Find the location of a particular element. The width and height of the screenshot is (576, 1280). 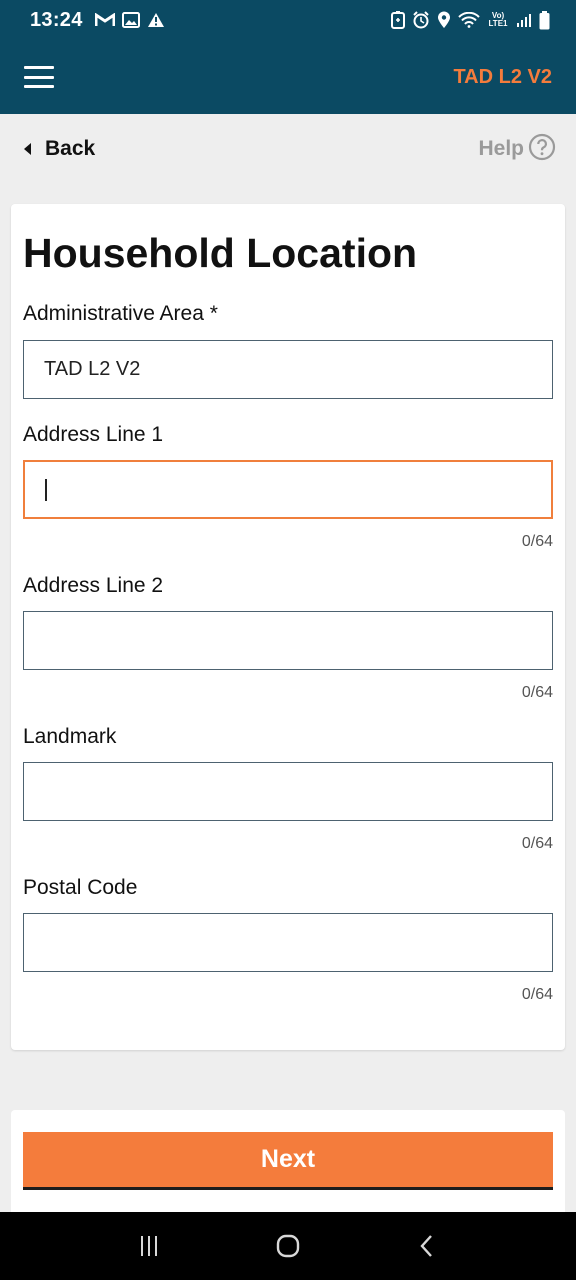

address-line-2-label: Address Line 2 is located at coordinates (93, 585).